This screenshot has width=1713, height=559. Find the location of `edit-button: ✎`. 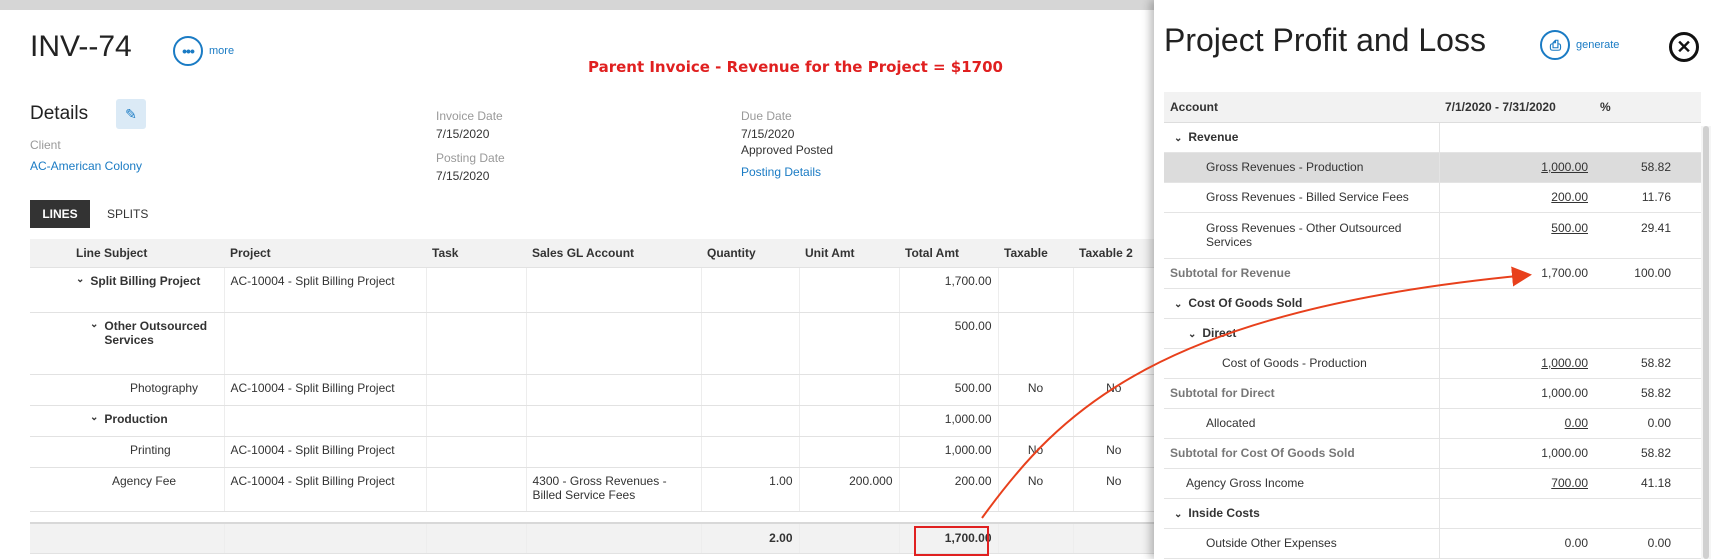

edit-button: ✎ is located at coordinates (131, 114).